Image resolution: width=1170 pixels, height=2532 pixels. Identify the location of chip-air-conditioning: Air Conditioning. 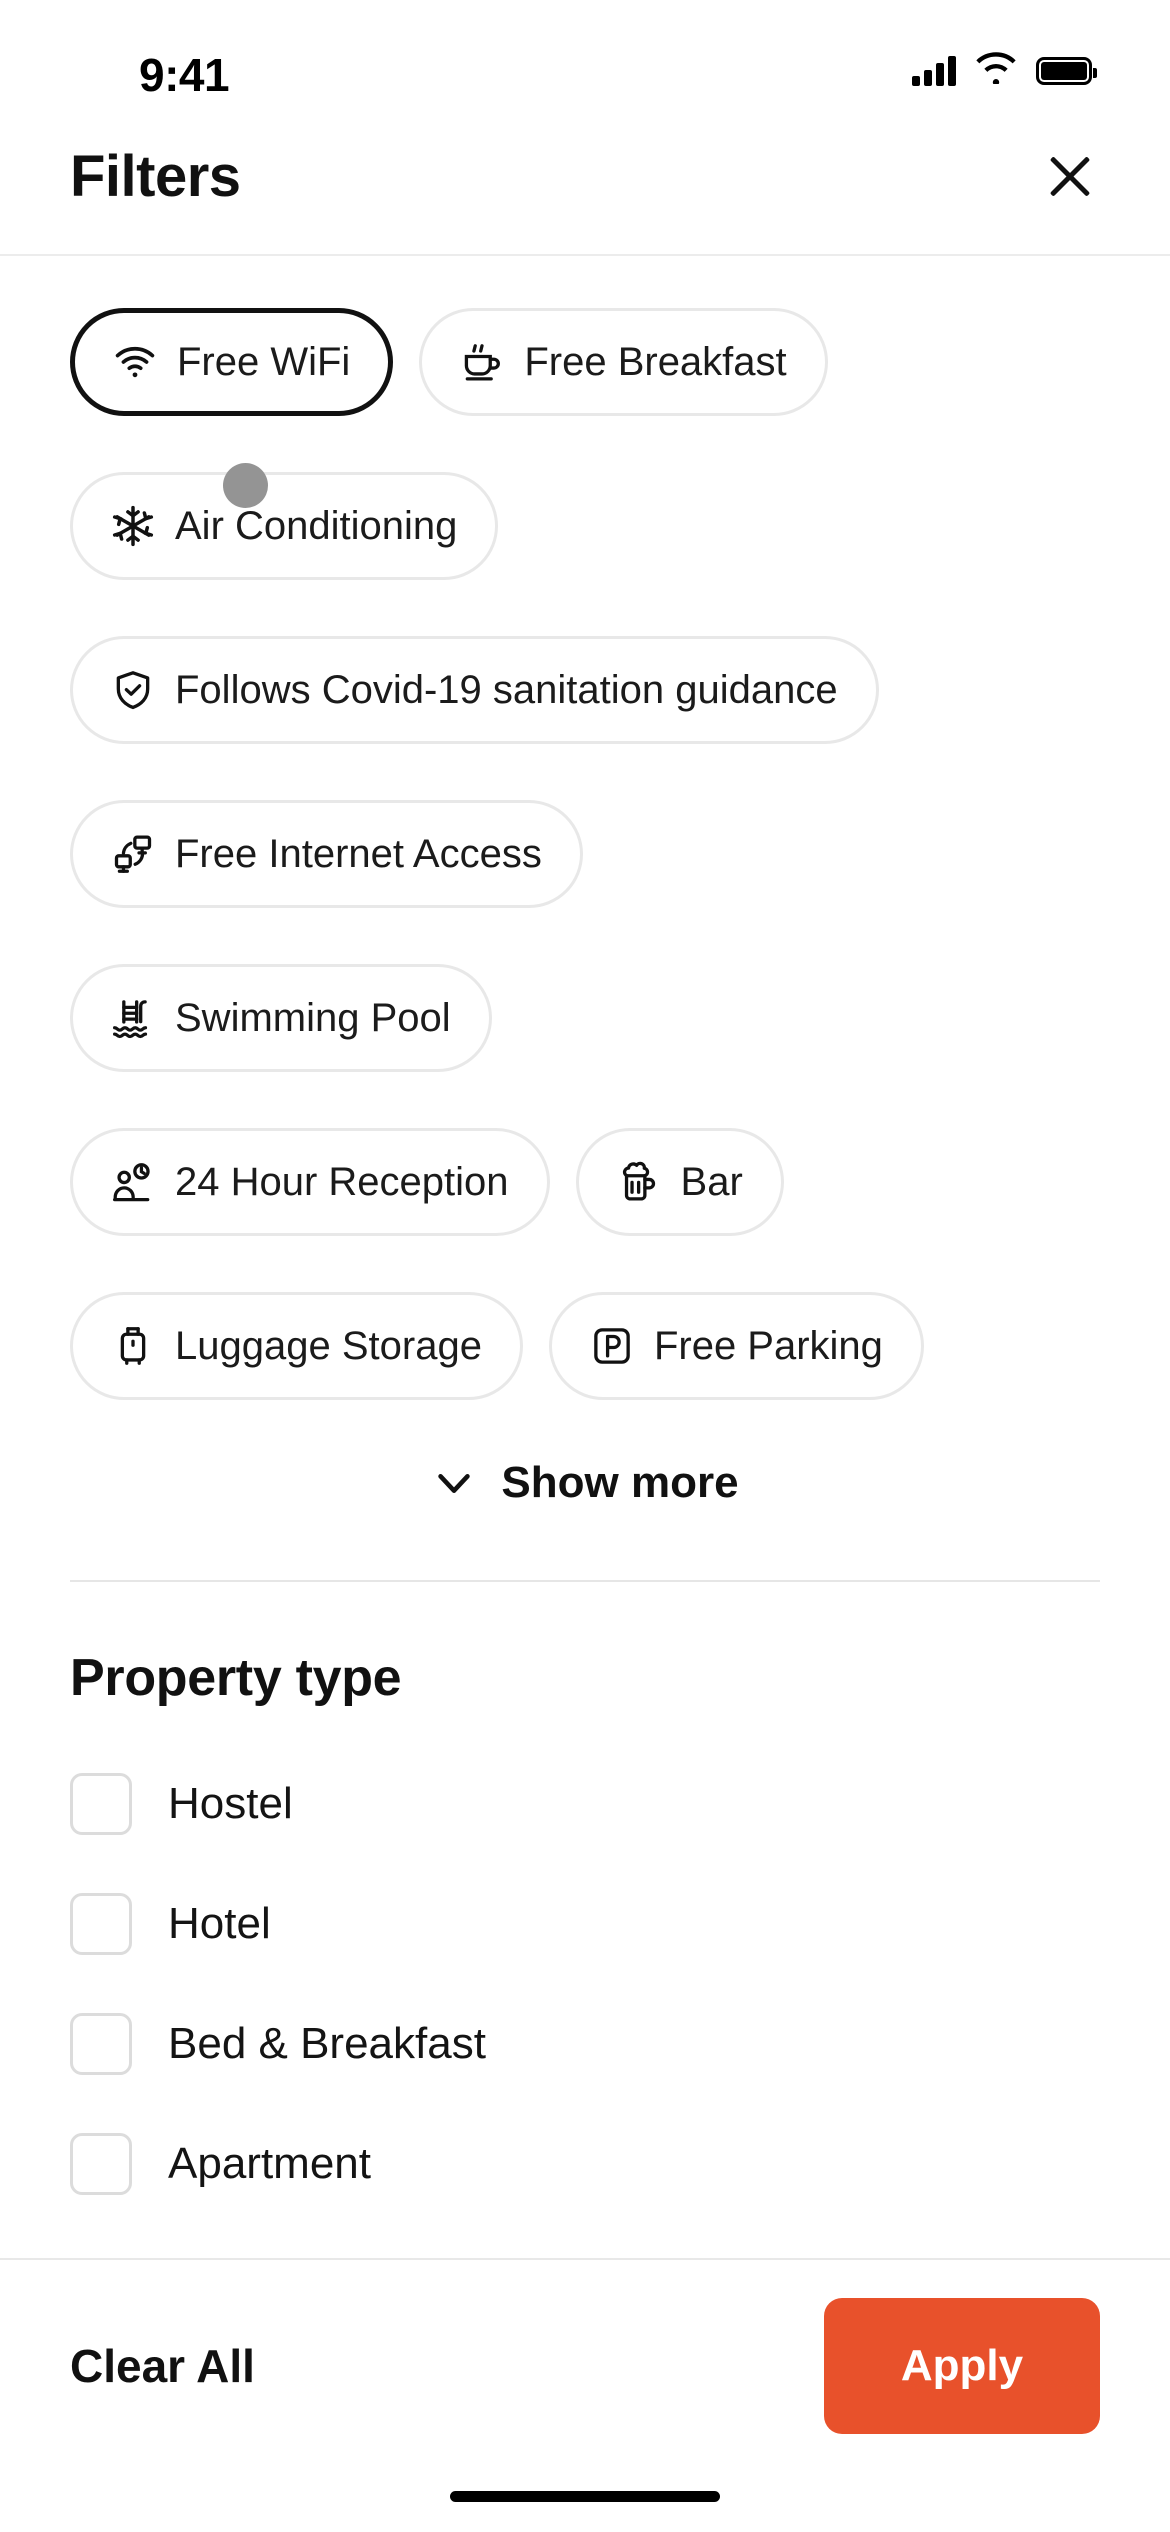
(284, 526).